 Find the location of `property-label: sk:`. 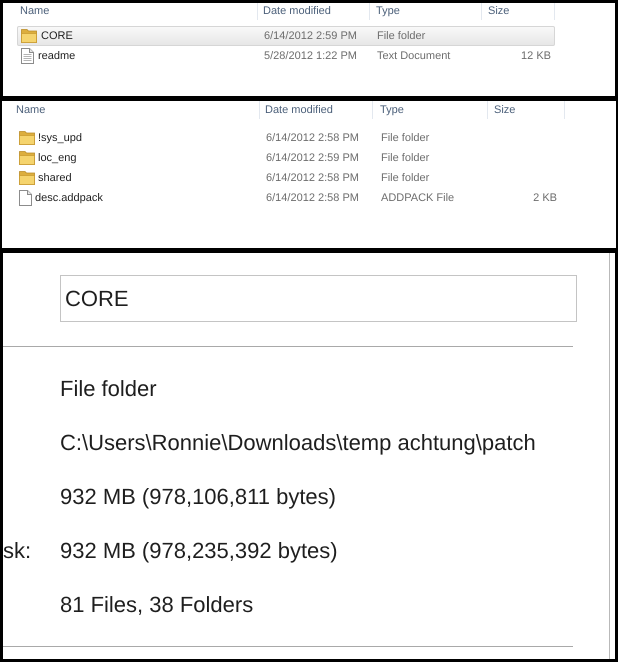

property-label: sk: is located at coordinates (17, 550).